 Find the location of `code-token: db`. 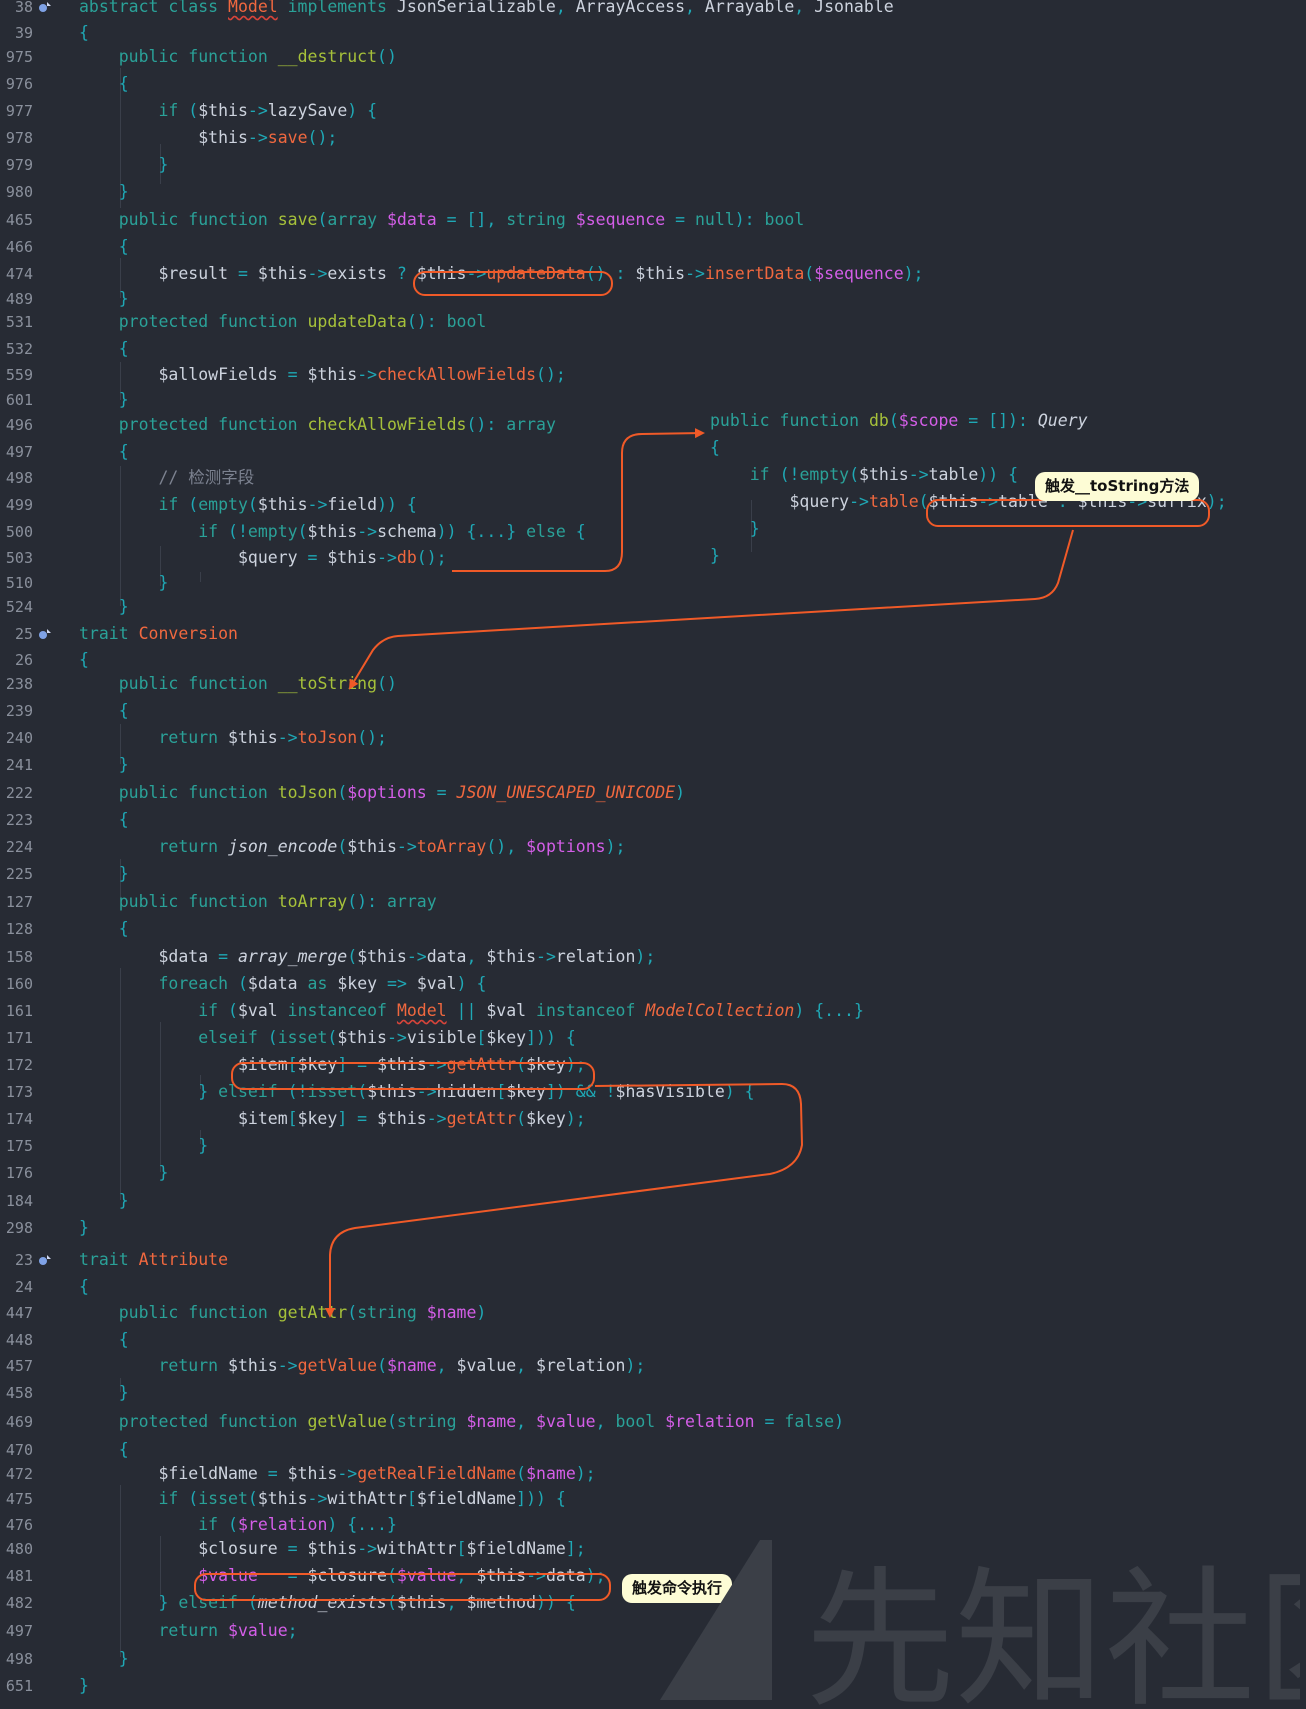

code-token: db is located at coordinates (878, 420).